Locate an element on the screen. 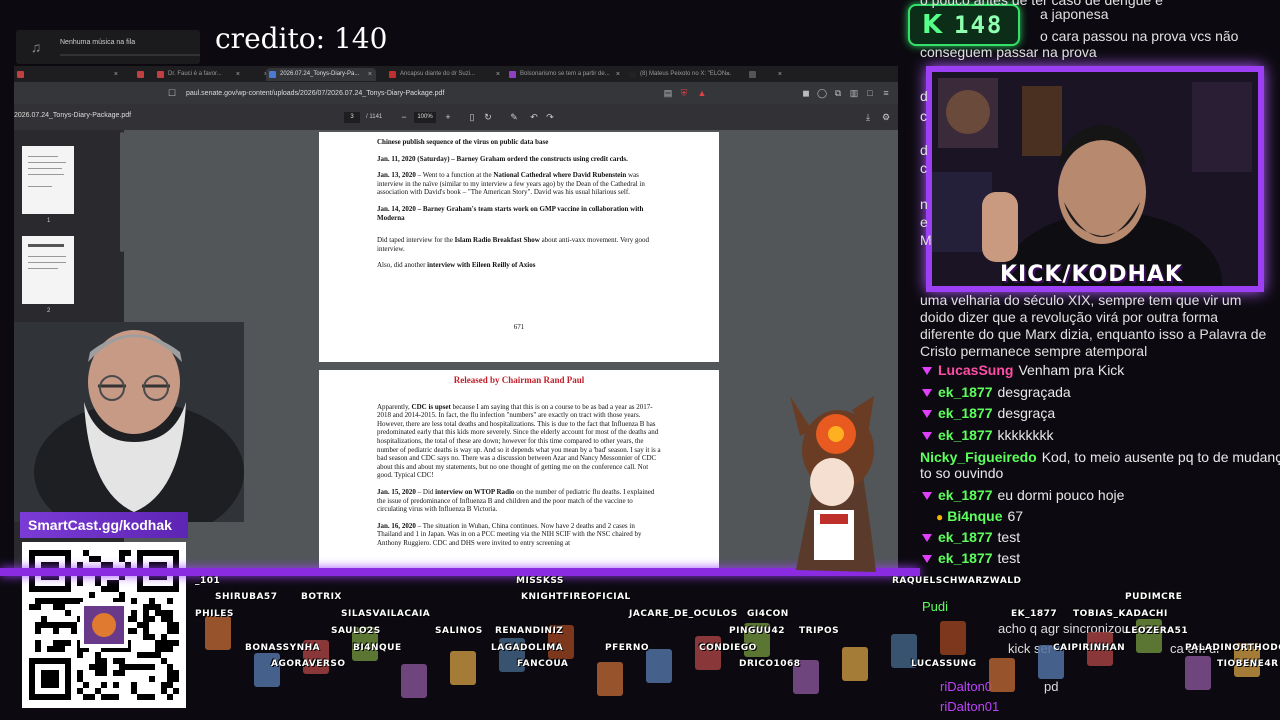 This screenshot has height=720, width=1280. pen-icon: ✎ is located at coordinates (514, 117).